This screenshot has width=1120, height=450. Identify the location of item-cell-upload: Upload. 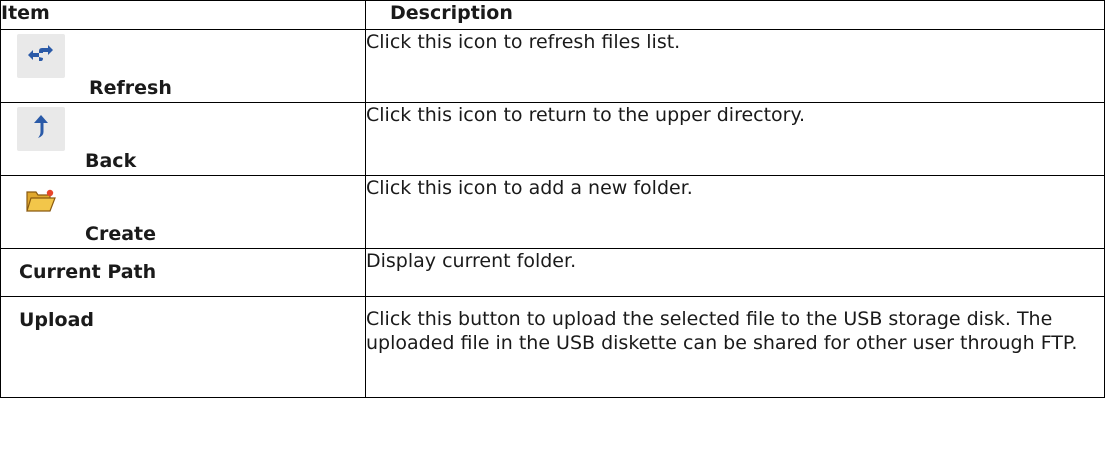
(183, 347).